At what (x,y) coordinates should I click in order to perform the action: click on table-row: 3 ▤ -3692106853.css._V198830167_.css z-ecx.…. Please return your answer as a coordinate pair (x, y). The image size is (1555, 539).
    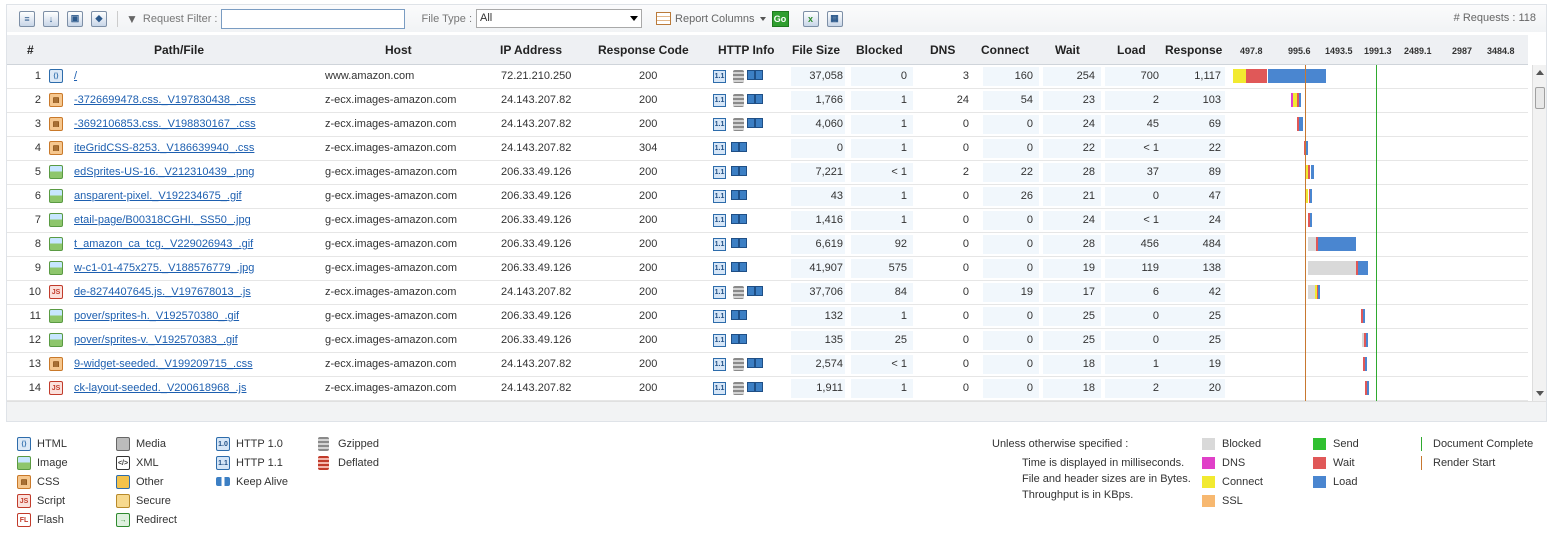
    Looking at the image, I should click on (767, 125).